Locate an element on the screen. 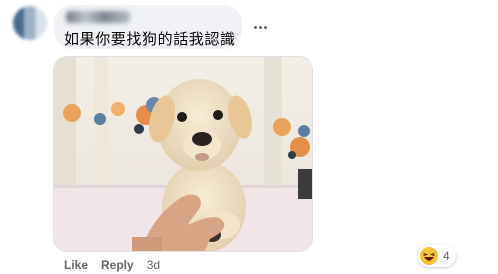  haha-emoji-icon is located at coordinates (429, 256).